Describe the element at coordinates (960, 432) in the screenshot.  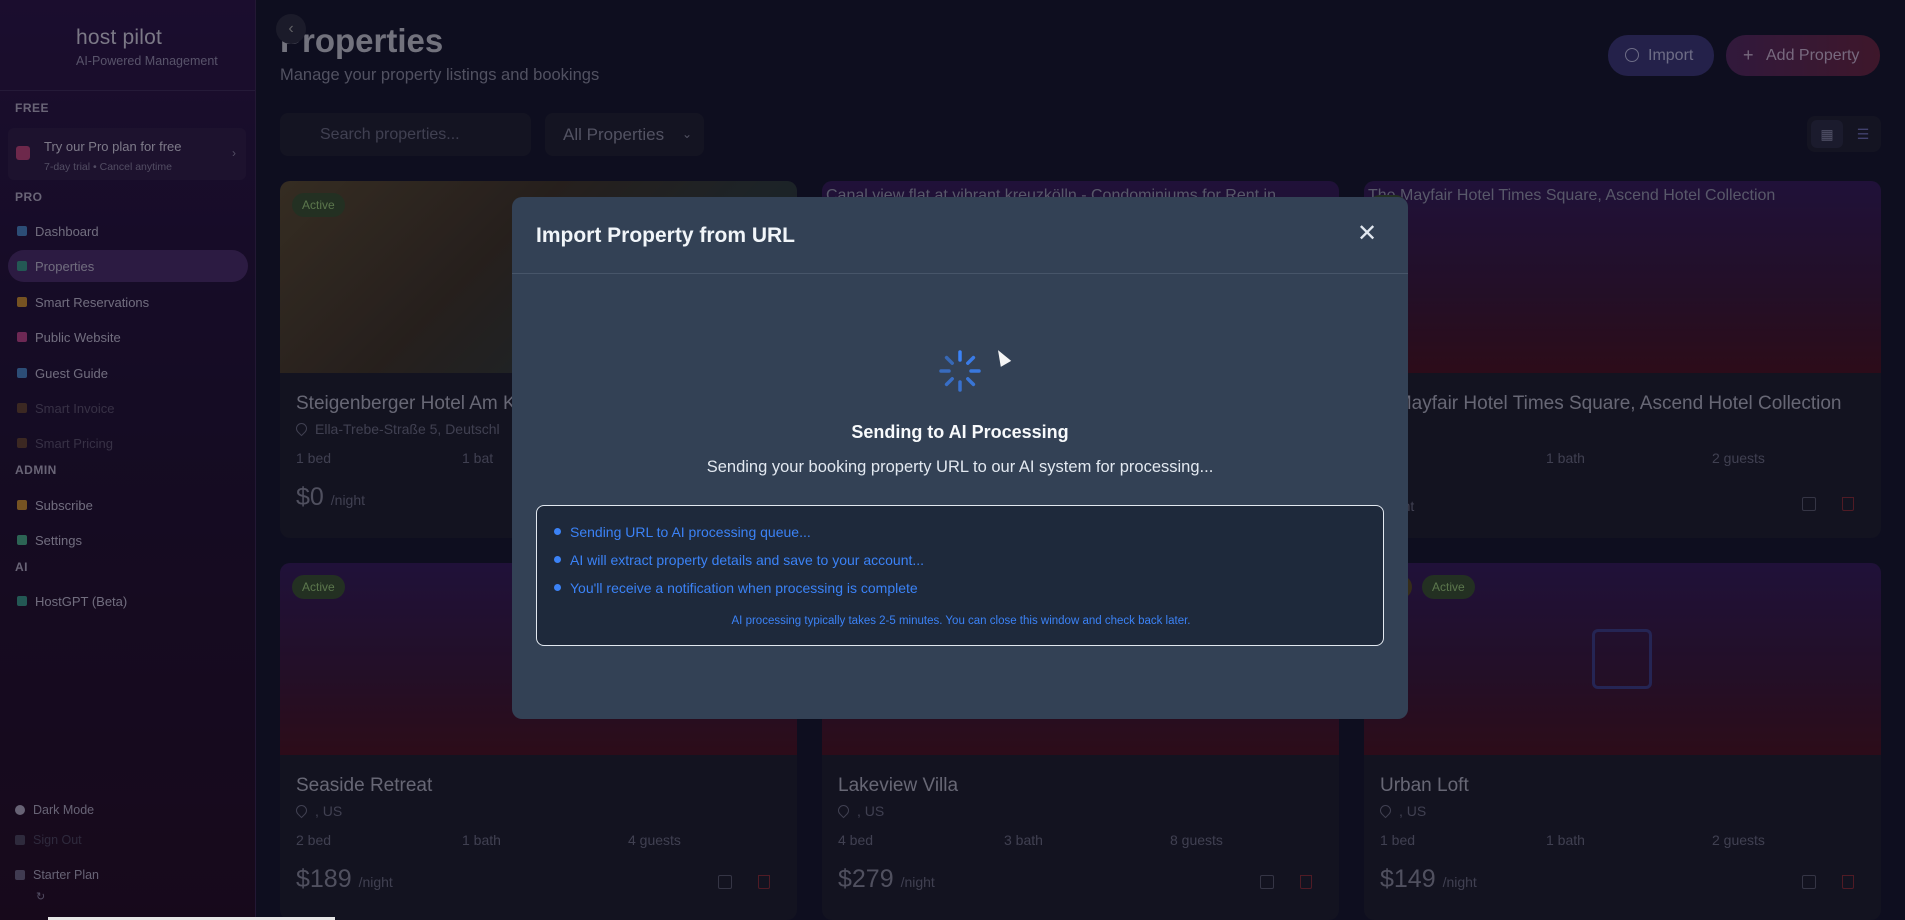
I see `processing-heading: Sending to AI Processing` at that location.